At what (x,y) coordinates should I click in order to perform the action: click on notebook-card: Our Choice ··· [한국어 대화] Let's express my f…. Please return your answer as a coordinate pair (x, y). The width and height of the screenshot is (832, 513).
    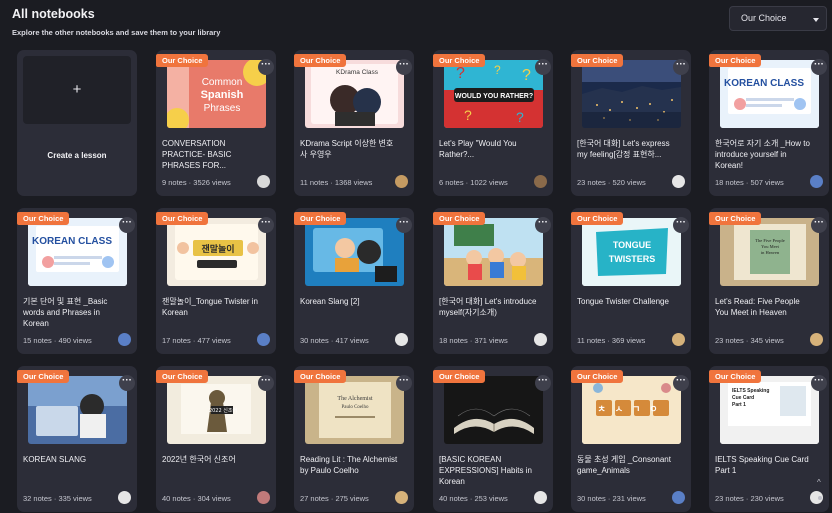
    Looking at the image, I should click on (631, 123).